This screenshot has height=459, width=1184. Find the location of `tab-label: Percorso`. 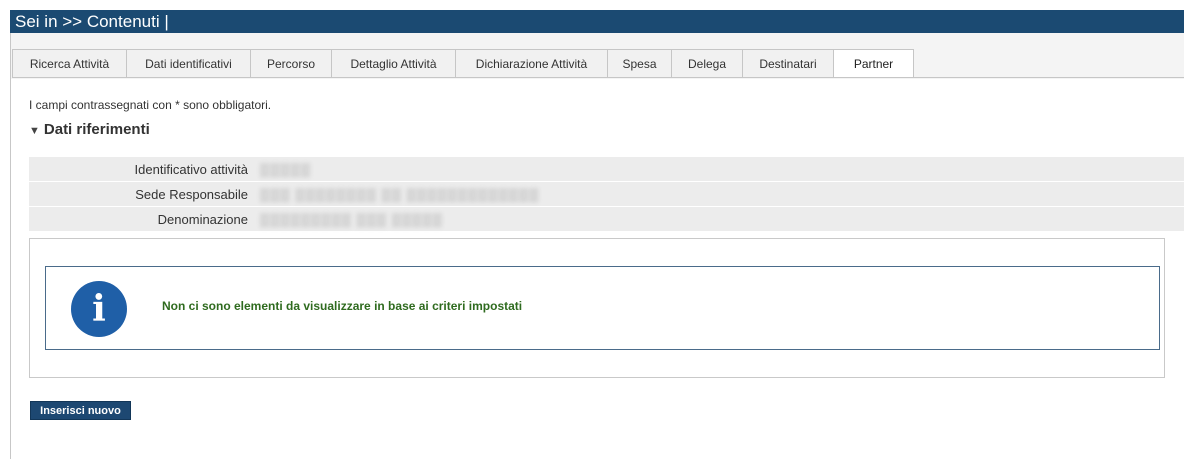

tab-label: Percorso is located at coordinates (291, 63).